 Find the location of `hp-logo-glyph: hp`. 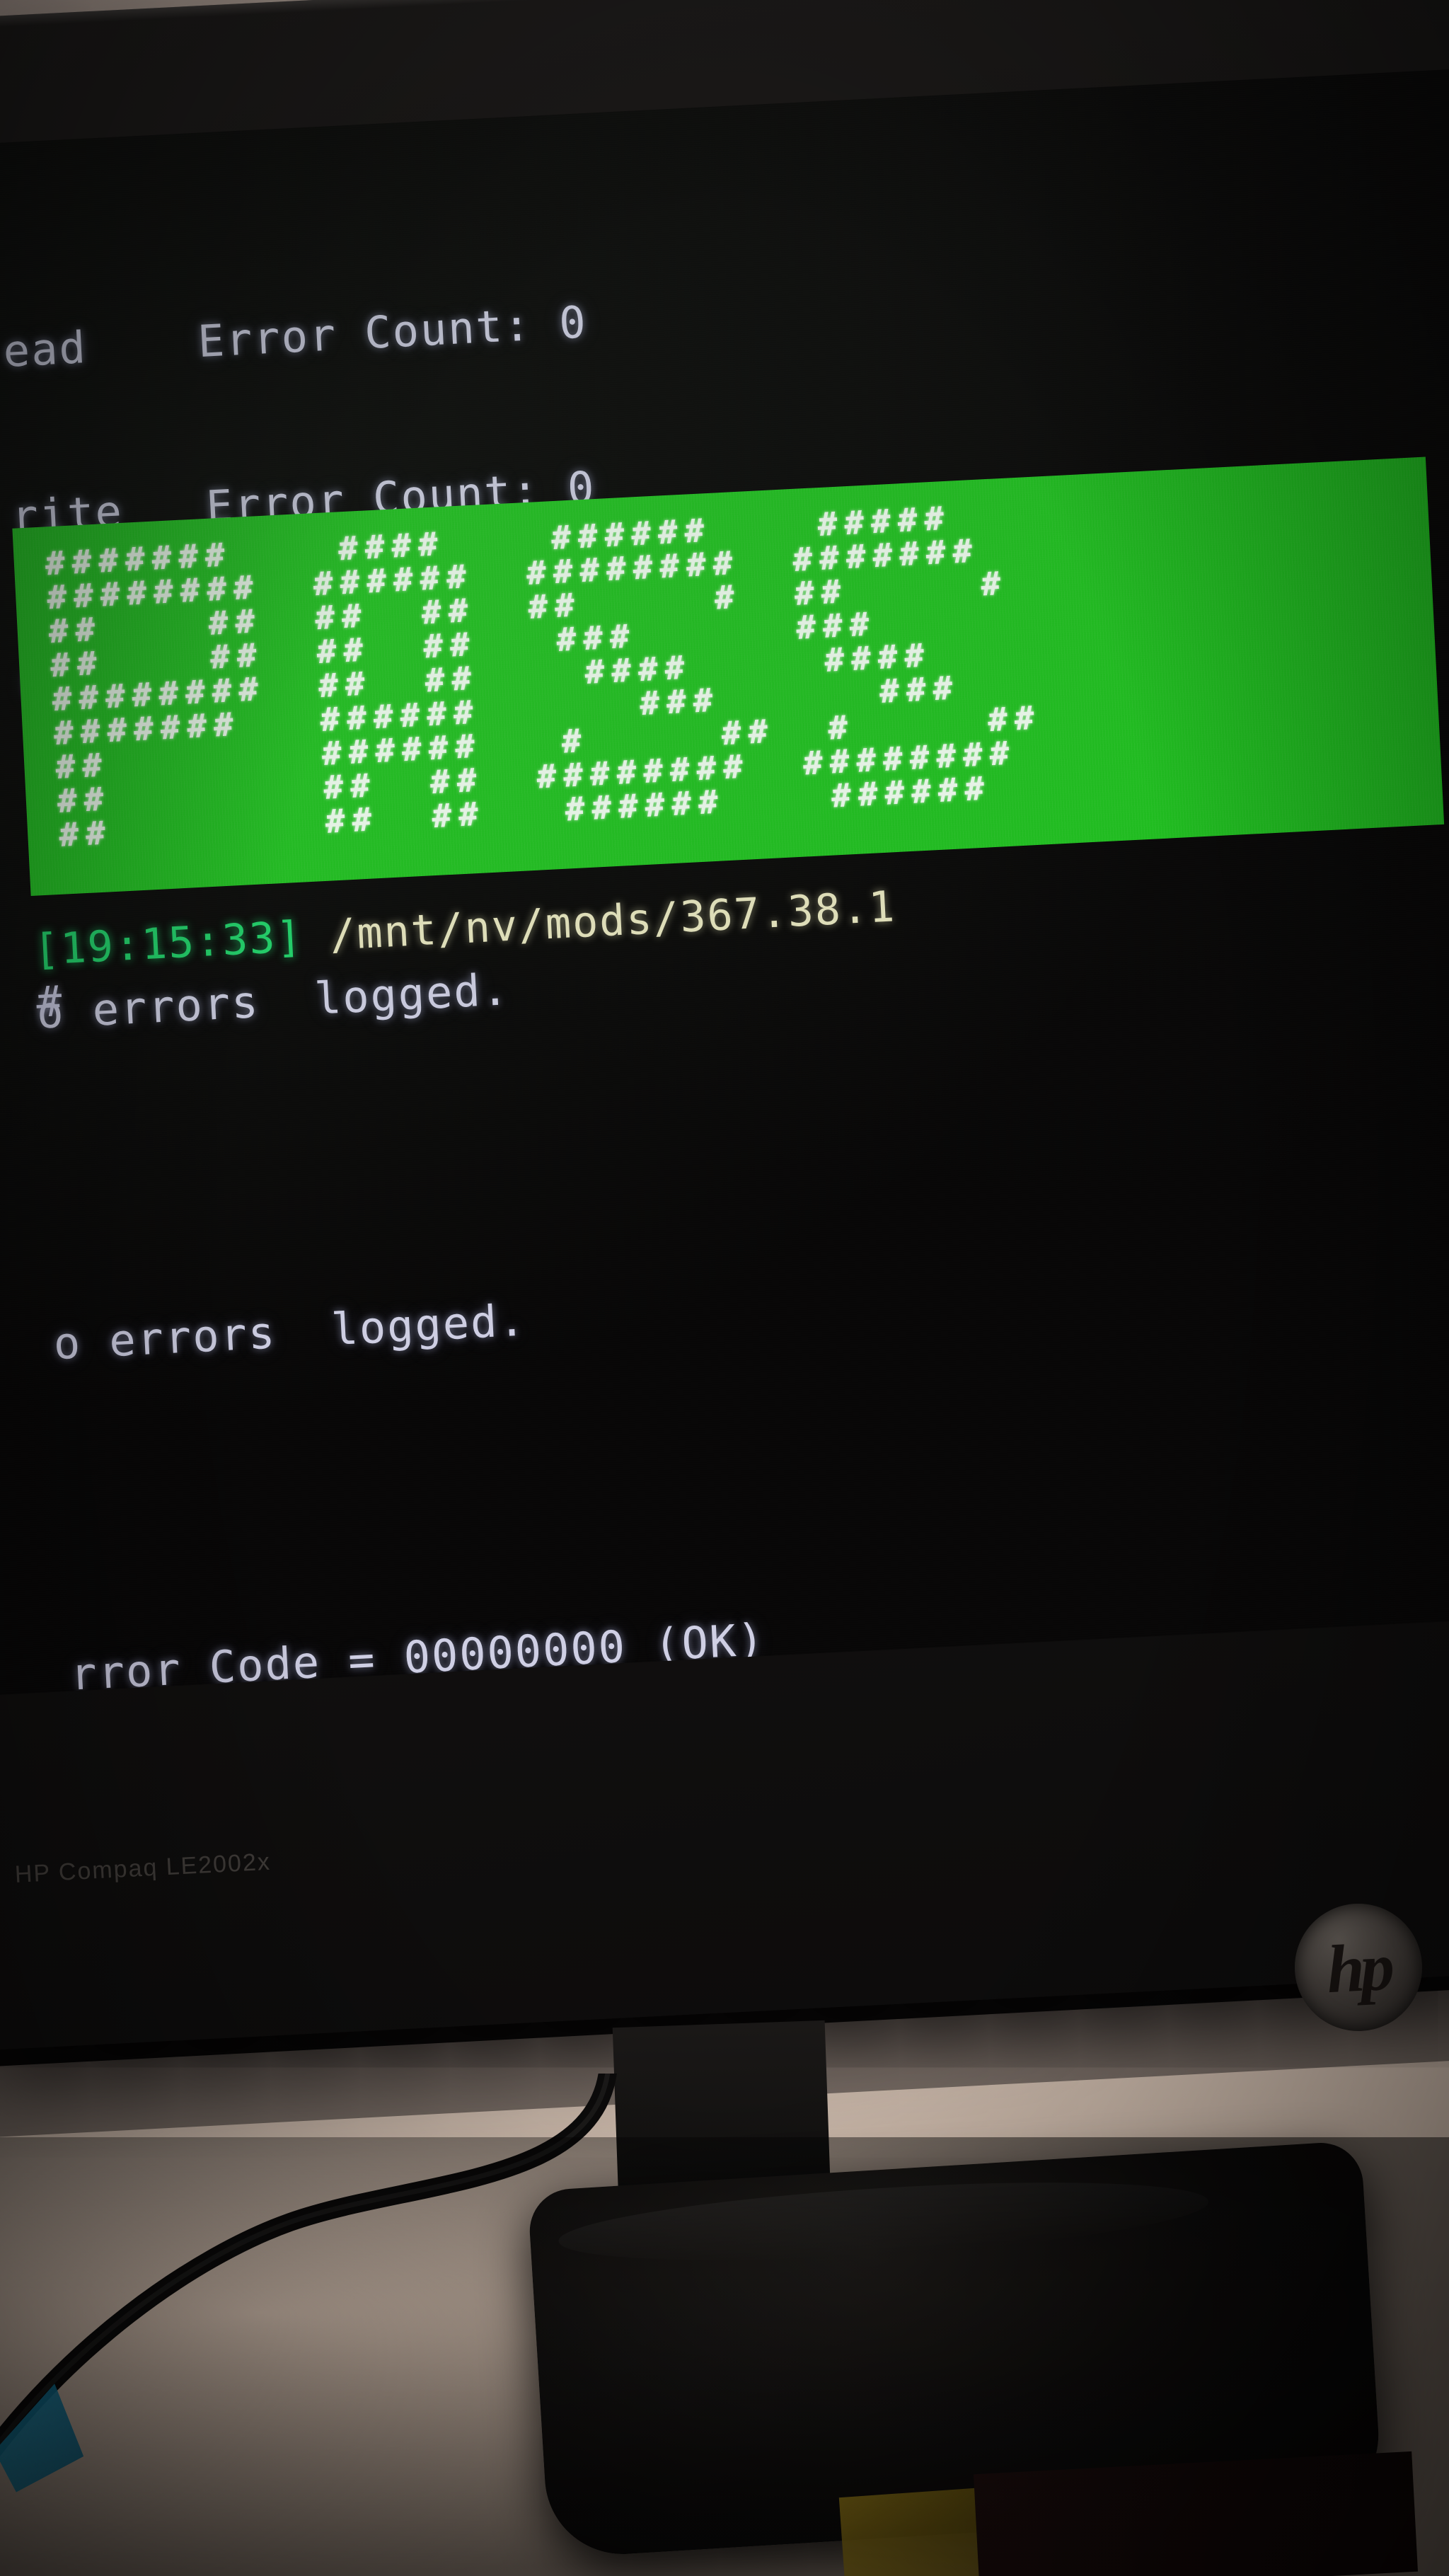

hp-logo-glyph: hp is located at coordinates (1358, 1968).